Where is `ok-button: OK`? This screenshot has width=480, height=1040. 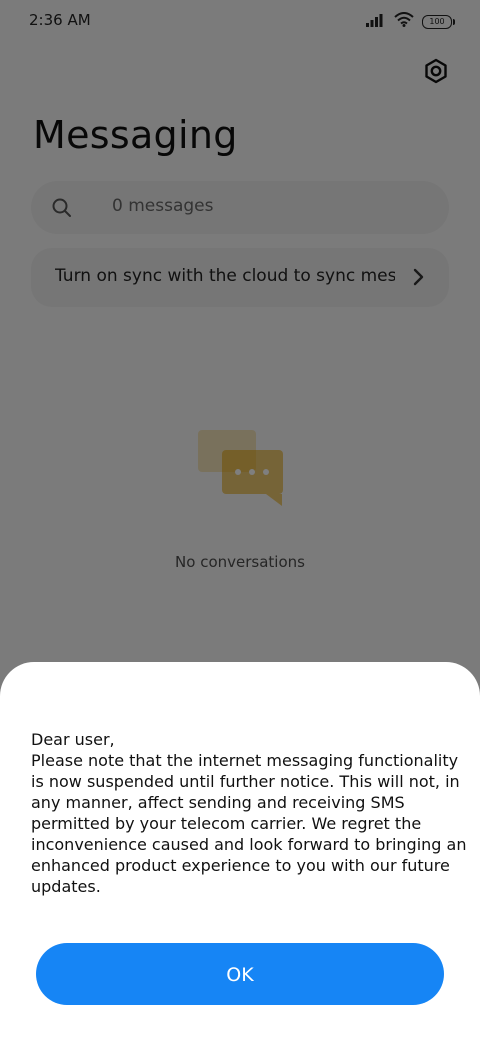 ok-button: OK is located at coordinates (240, 974).